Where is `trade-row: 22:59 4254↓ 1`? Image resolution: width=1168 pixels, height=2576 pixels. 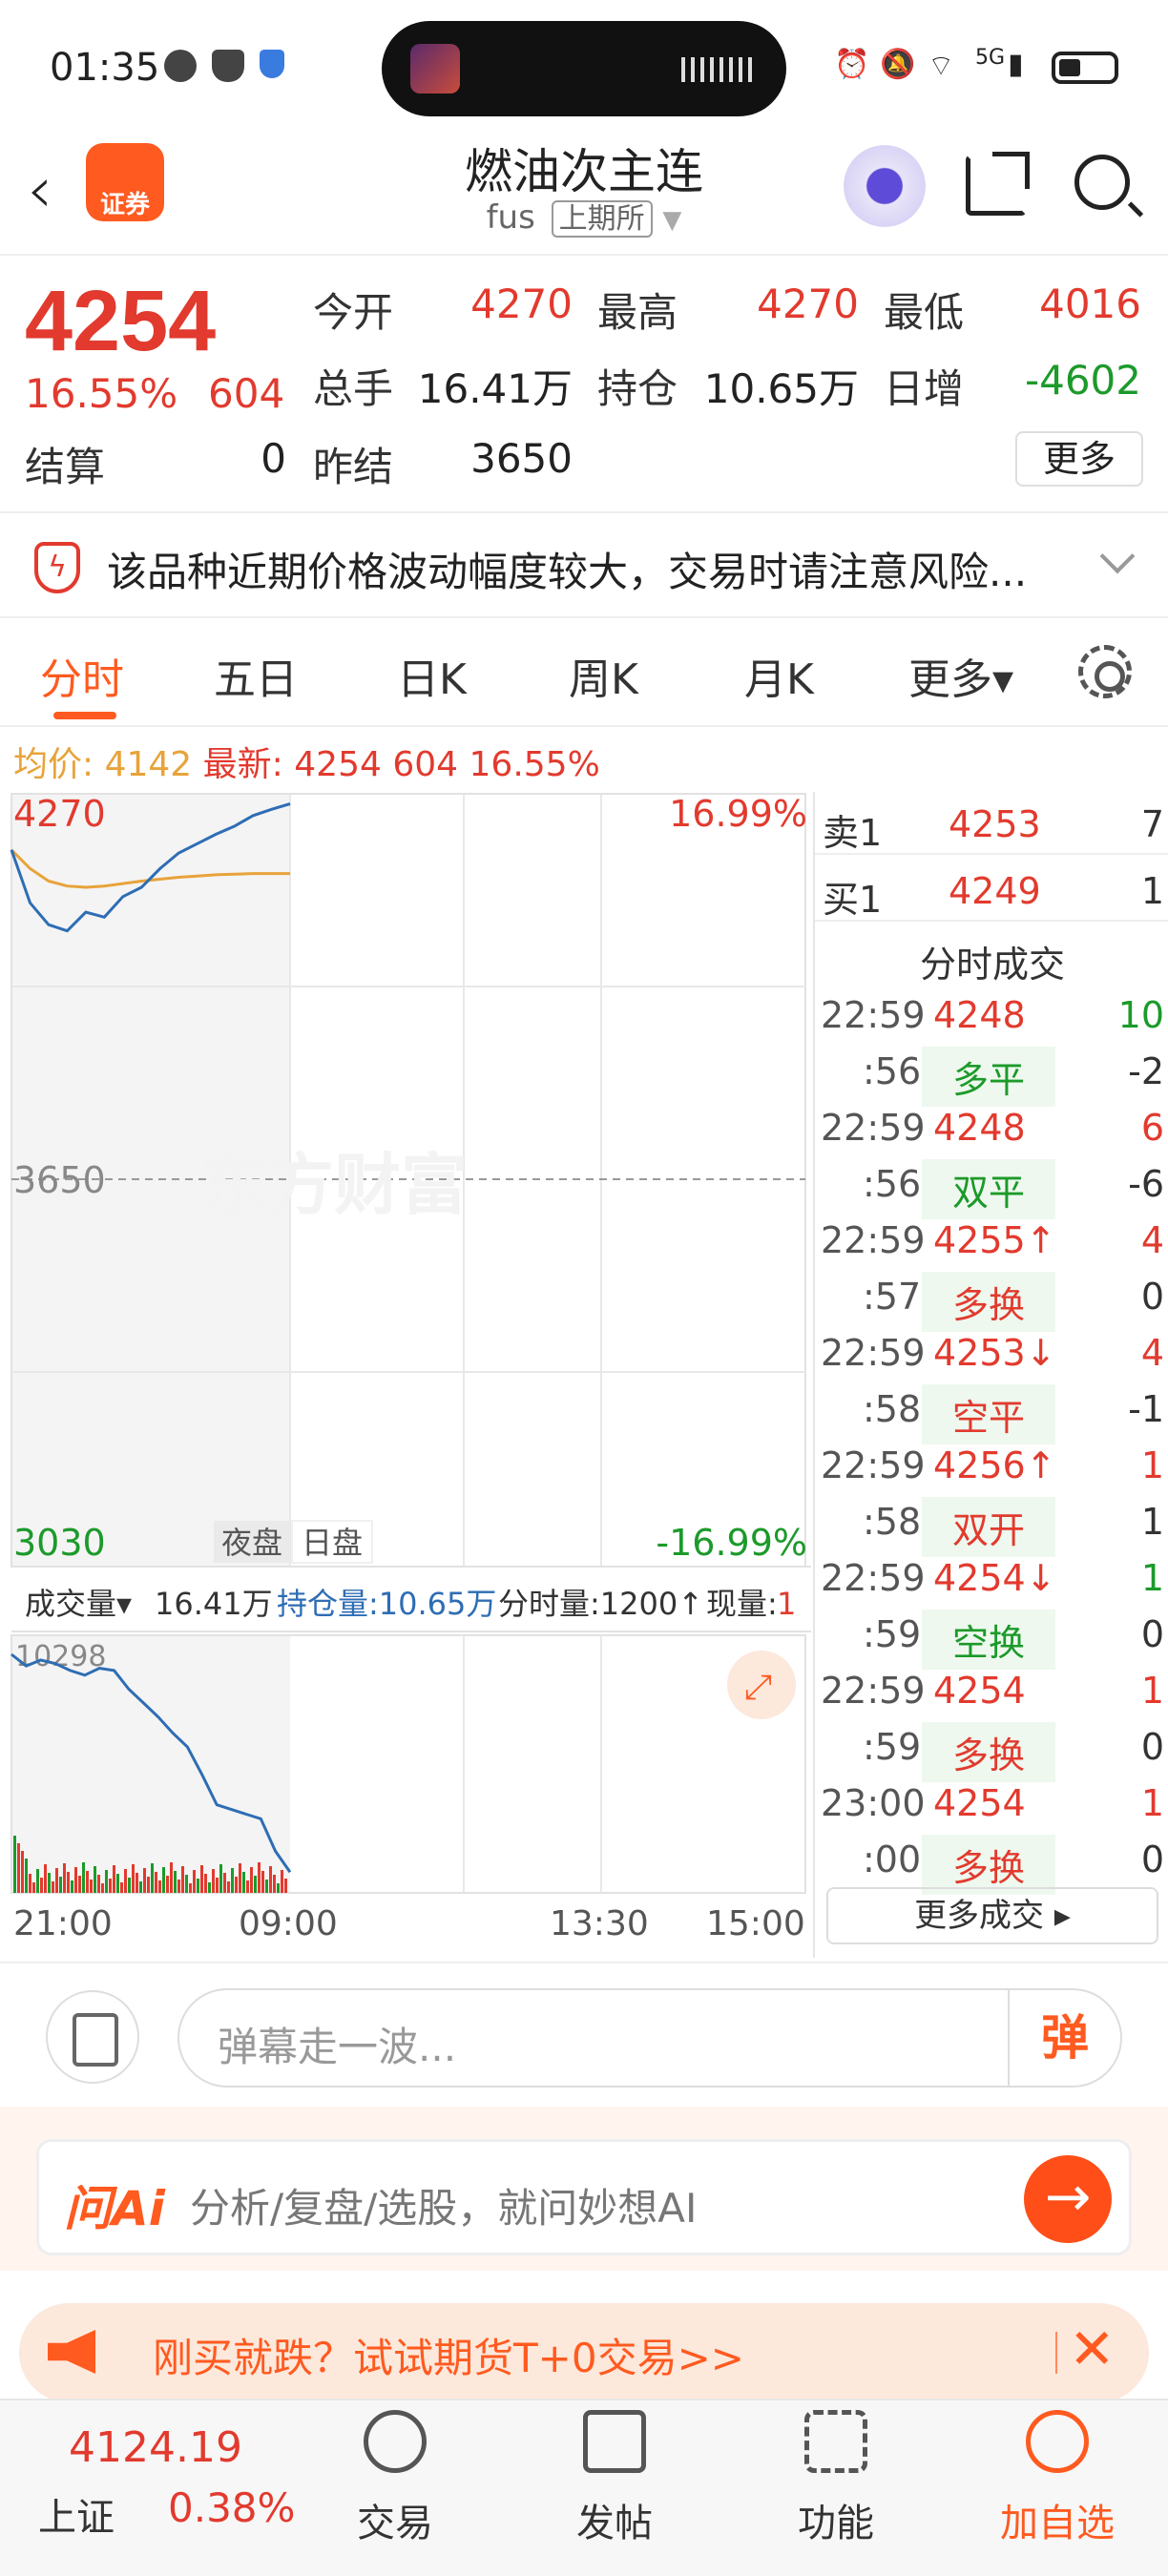 trade-row: 22:59 4254↓ 1 is located at coordinates (991, 1577).